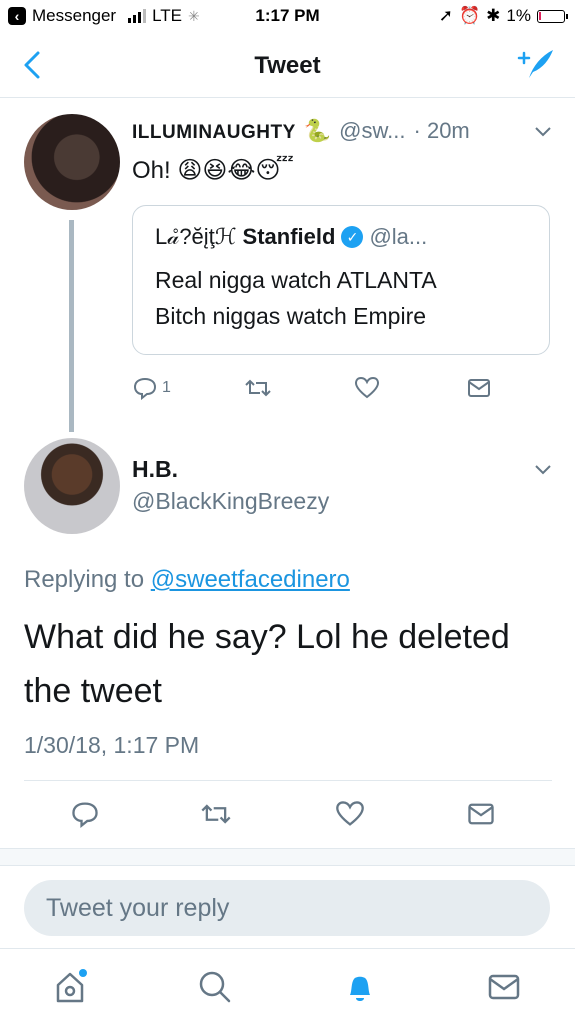 Image resolution: width=575 pixels, height=1024 pixels. I want to click on snake-emoji-icon: 🐍, so click(317, 130).